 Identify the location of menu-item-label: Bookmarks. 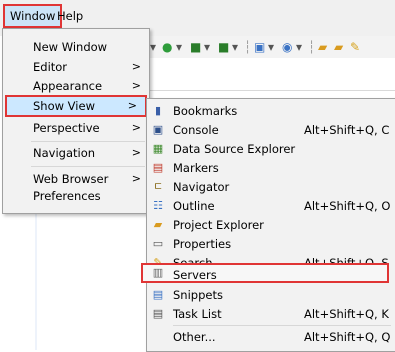
(205, 111).